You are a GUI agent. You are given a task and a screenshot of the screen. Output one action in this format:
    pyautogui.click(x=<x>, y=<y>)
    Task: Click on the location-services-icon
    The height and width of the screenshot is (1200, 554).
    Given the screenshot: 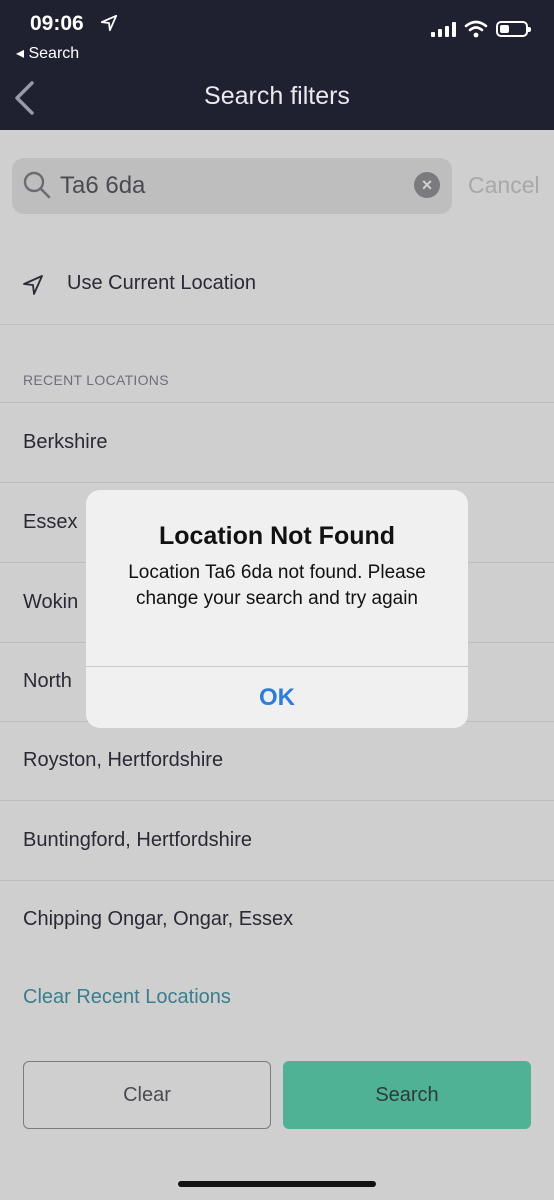 What is the action you would take?
    pyautogui.click(x=109, y=23)
    